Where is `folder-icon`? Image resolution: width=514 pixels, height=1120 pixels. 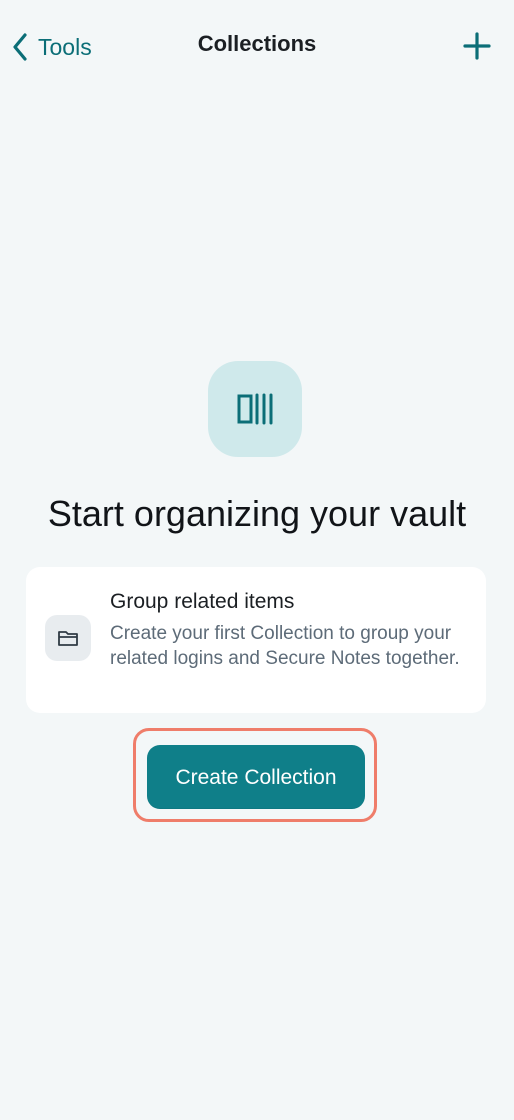
folder-icon is located at coordinates (68, 638).